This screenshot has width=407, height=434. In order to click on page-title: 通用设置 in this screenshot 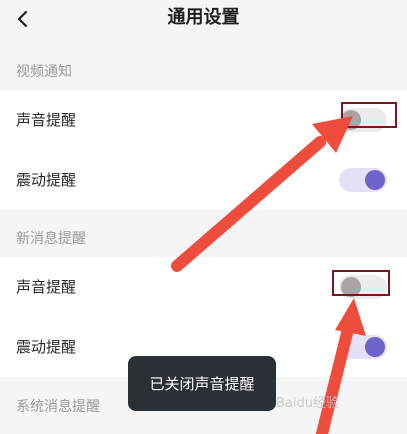, I will do `click(203, 17)`.